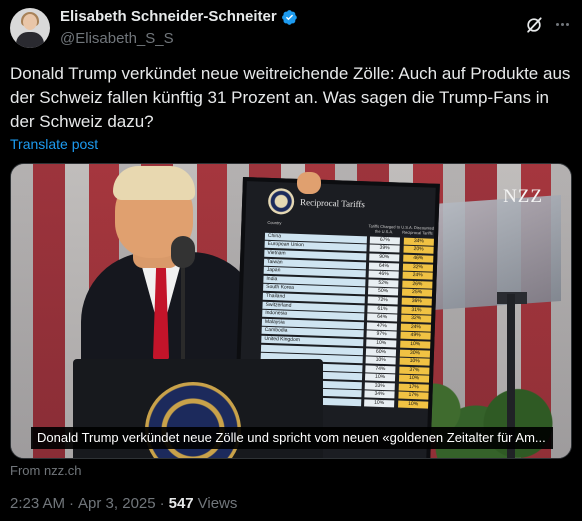 The width and height of the screenshot is (582, 521). Describe the element at coordinates (379, 386) in the screenshot. I see `board-charged: 33%` at that location.